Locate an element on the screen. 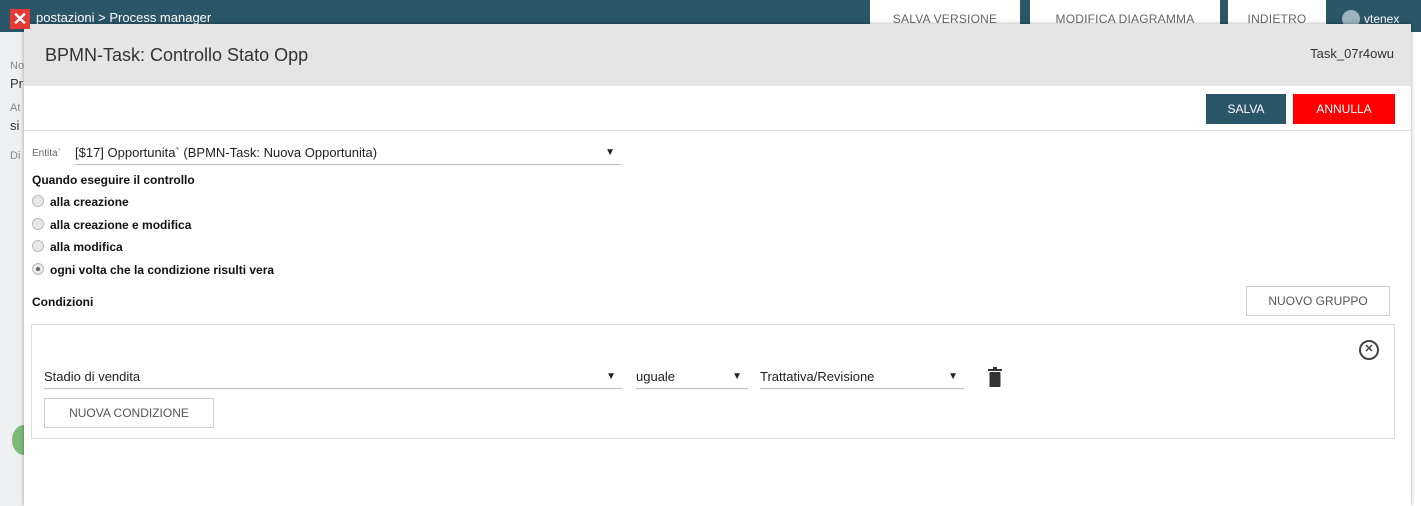 This screenshot has height=506, width=1421. remove-group-icon: ✕ is located at coordinates (1369, 350).